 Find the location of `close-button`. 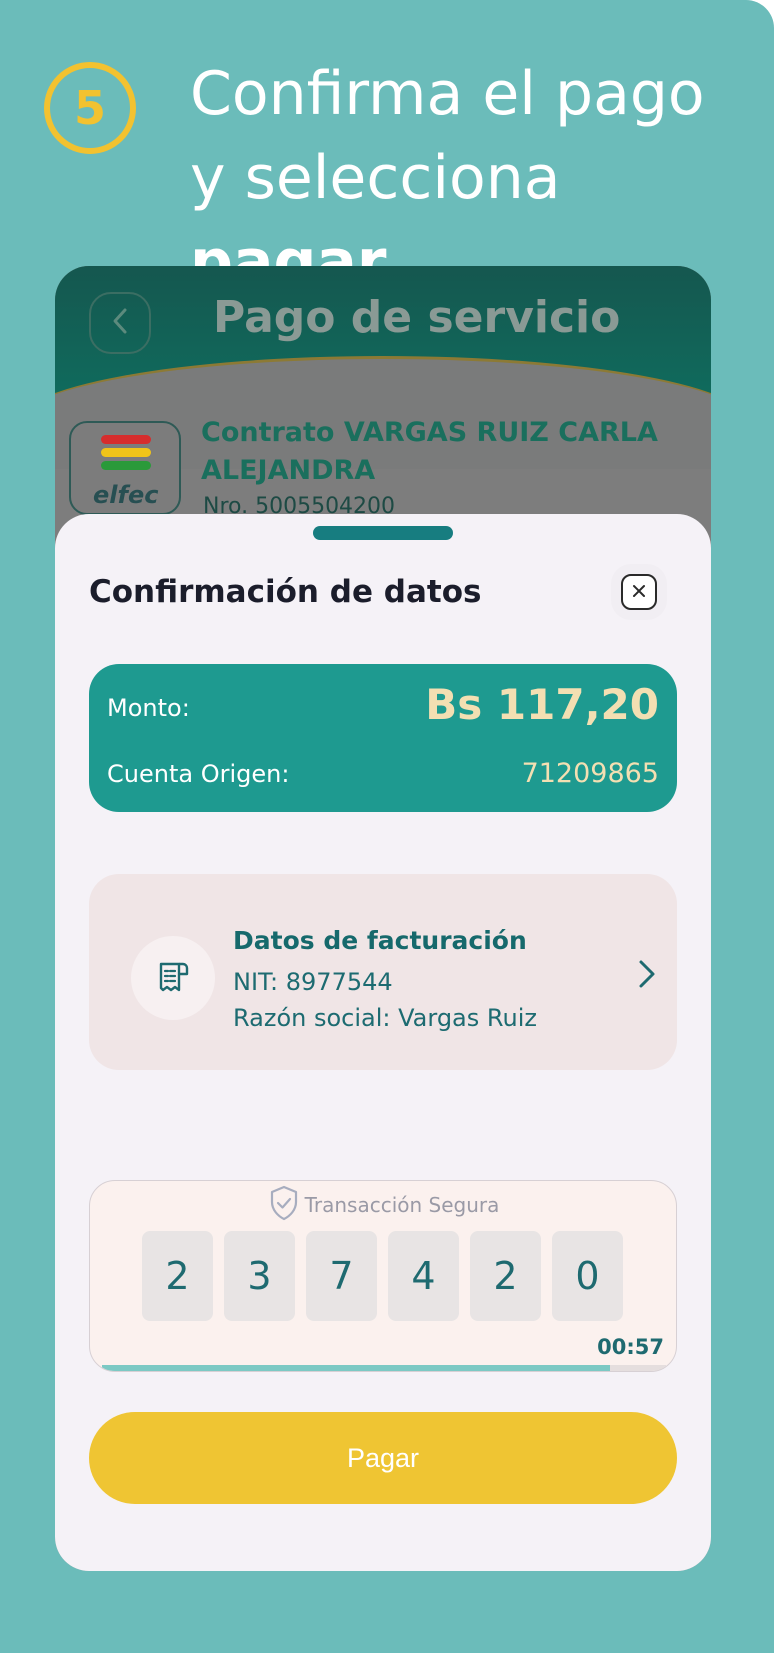

close-button is located at coordinates (639, 592).